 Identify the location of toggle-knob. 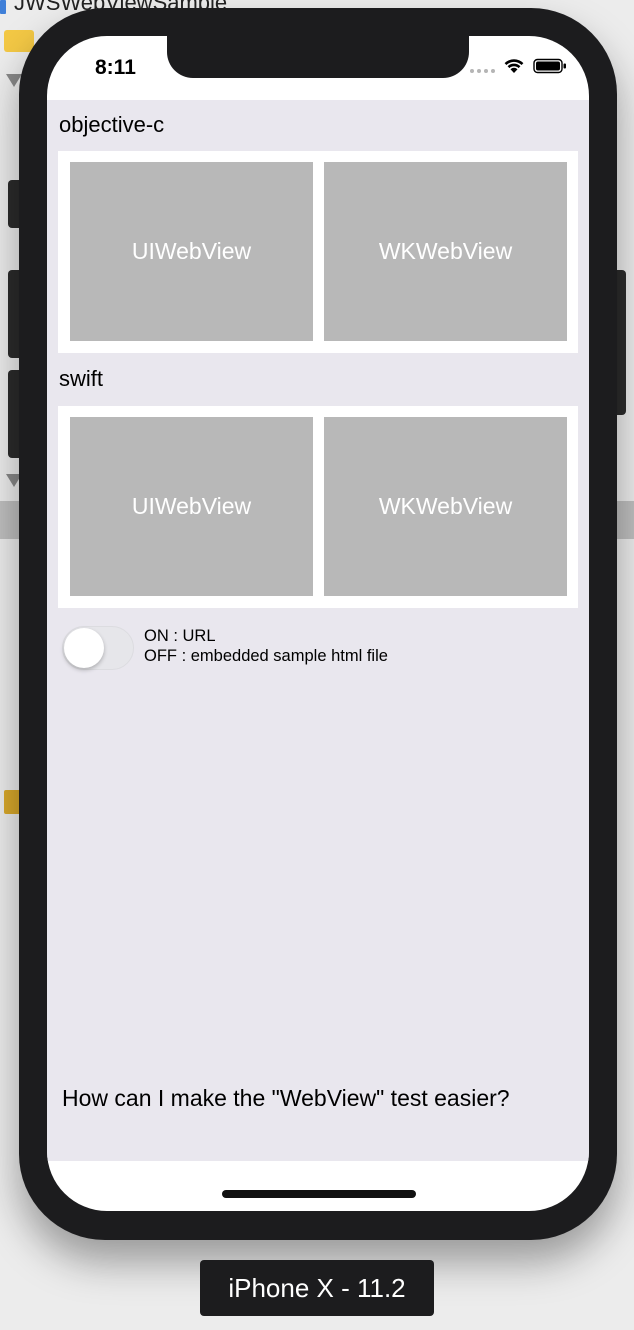
(84, 648).